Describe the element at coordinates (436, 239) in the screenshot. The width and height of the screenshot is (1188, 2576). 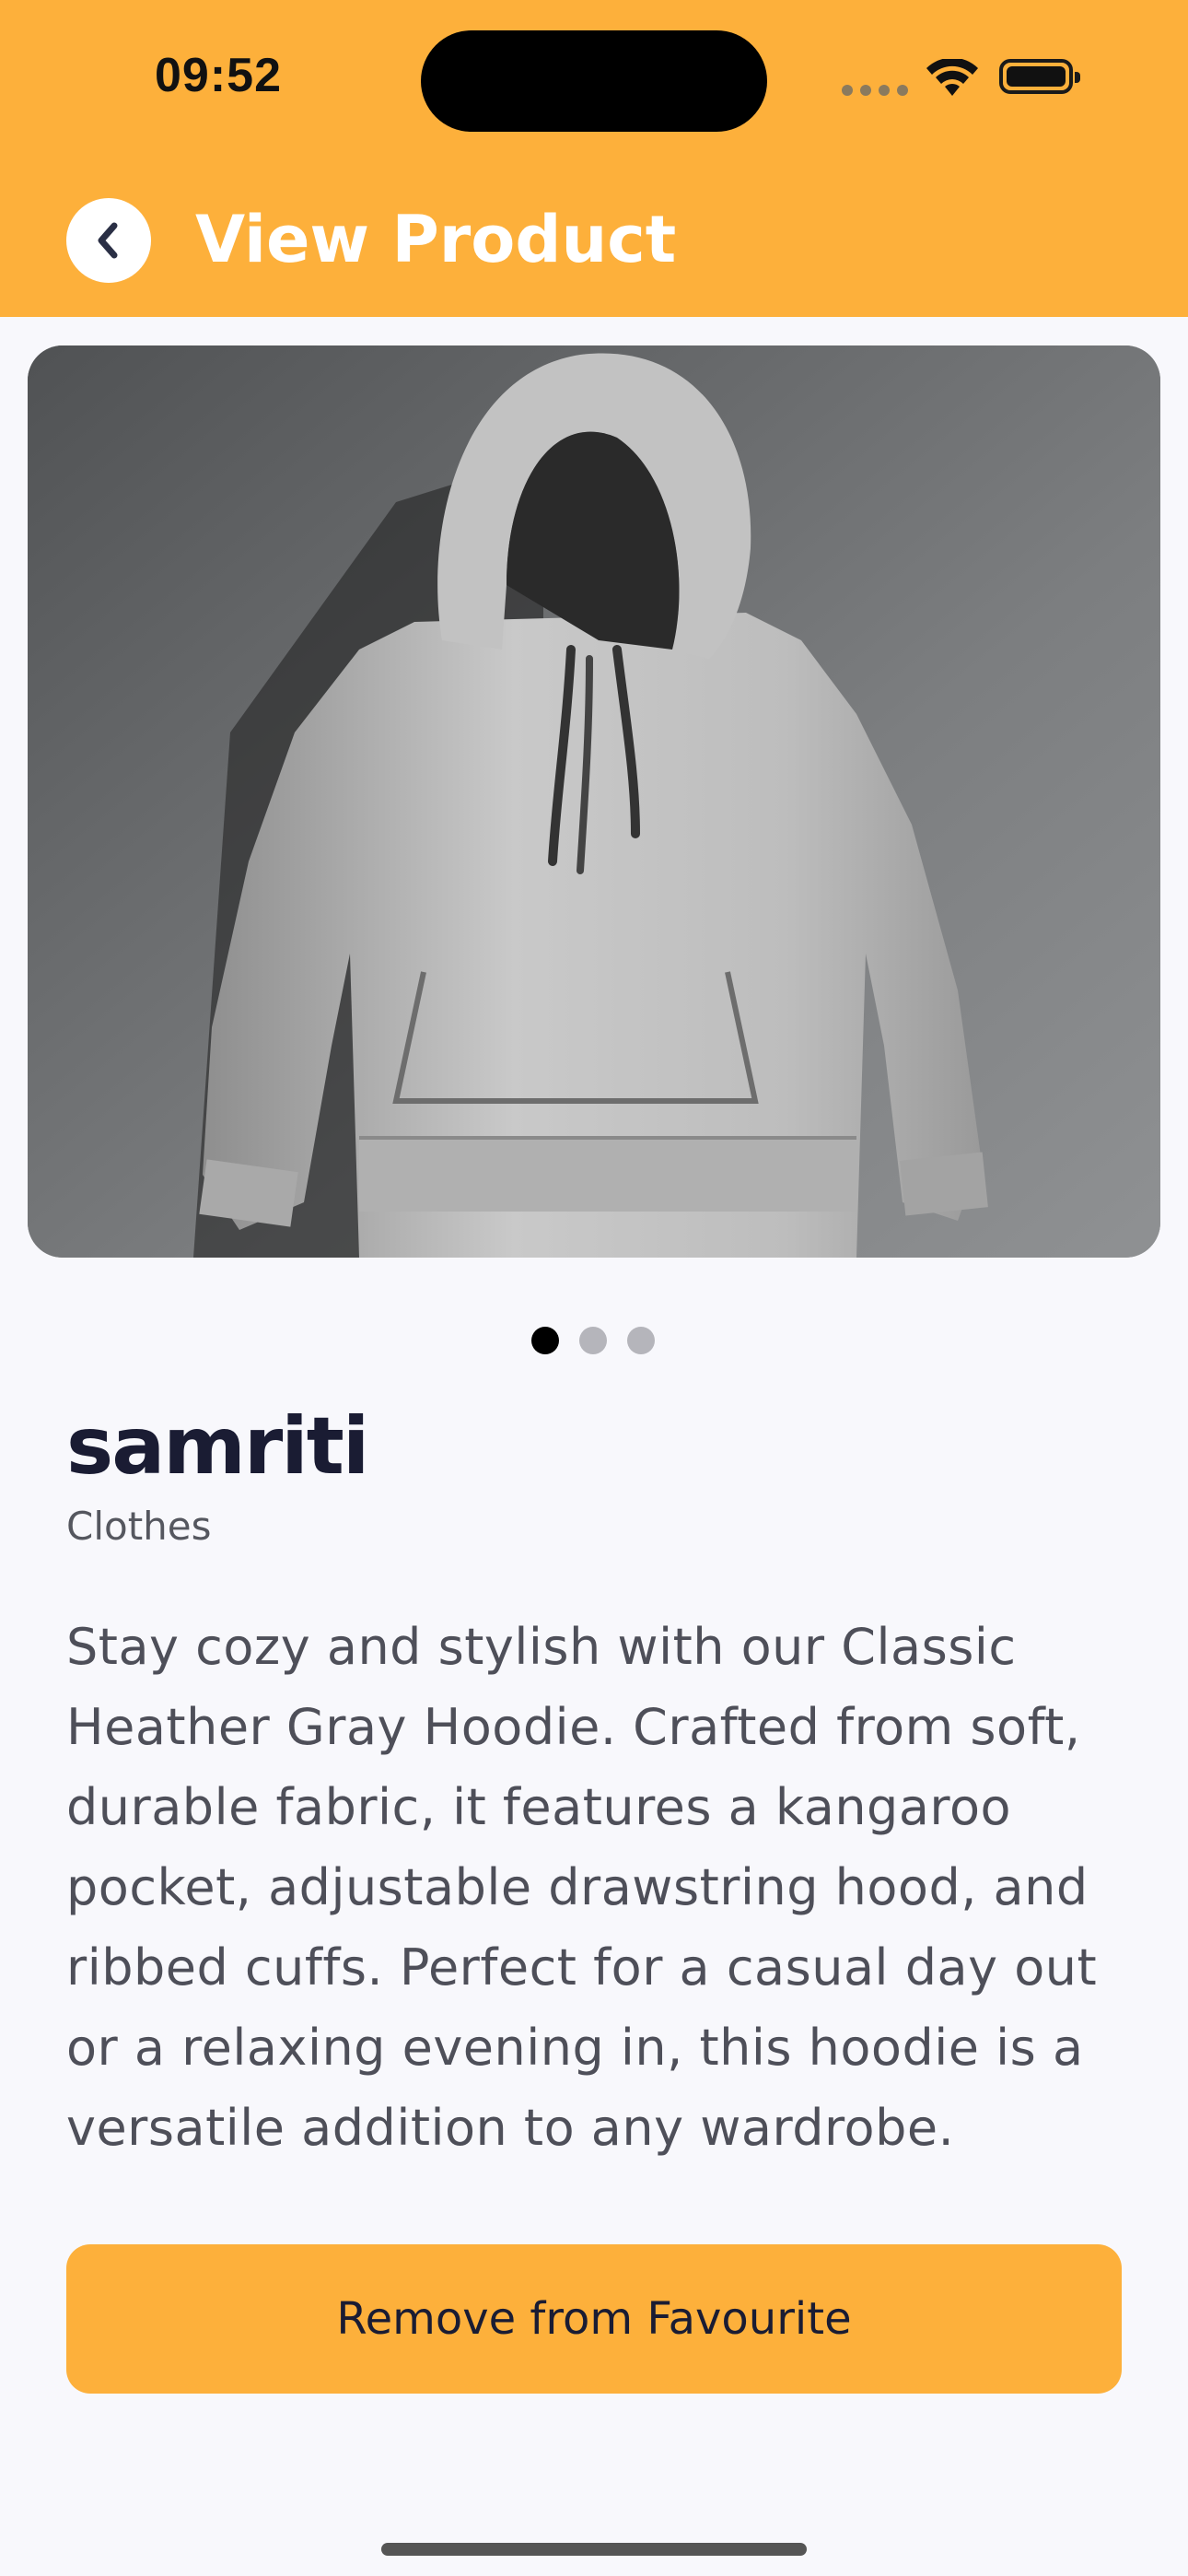
I see `page-title: View Product` at that location.